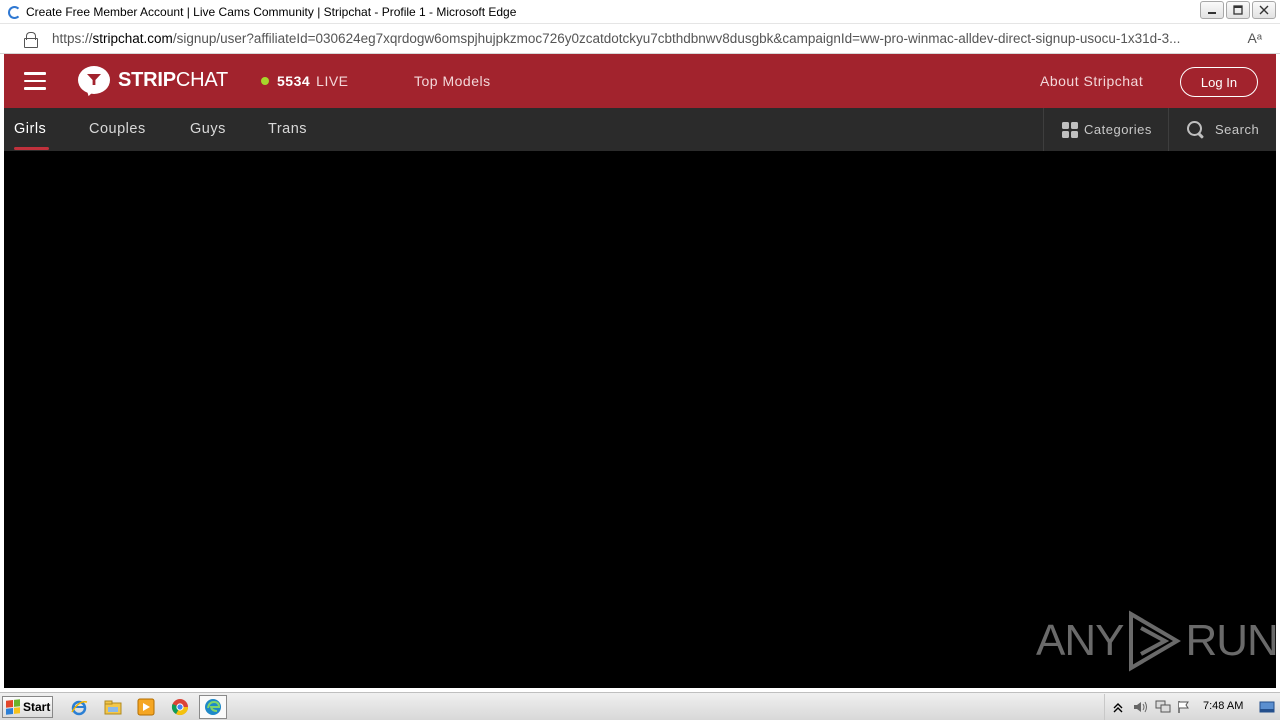 The image size is (1280, 720). What do you see at coordinates (35, 81) in the screenshot?
I see `hamburger-menu-icon` at bounding box center [35, 81].